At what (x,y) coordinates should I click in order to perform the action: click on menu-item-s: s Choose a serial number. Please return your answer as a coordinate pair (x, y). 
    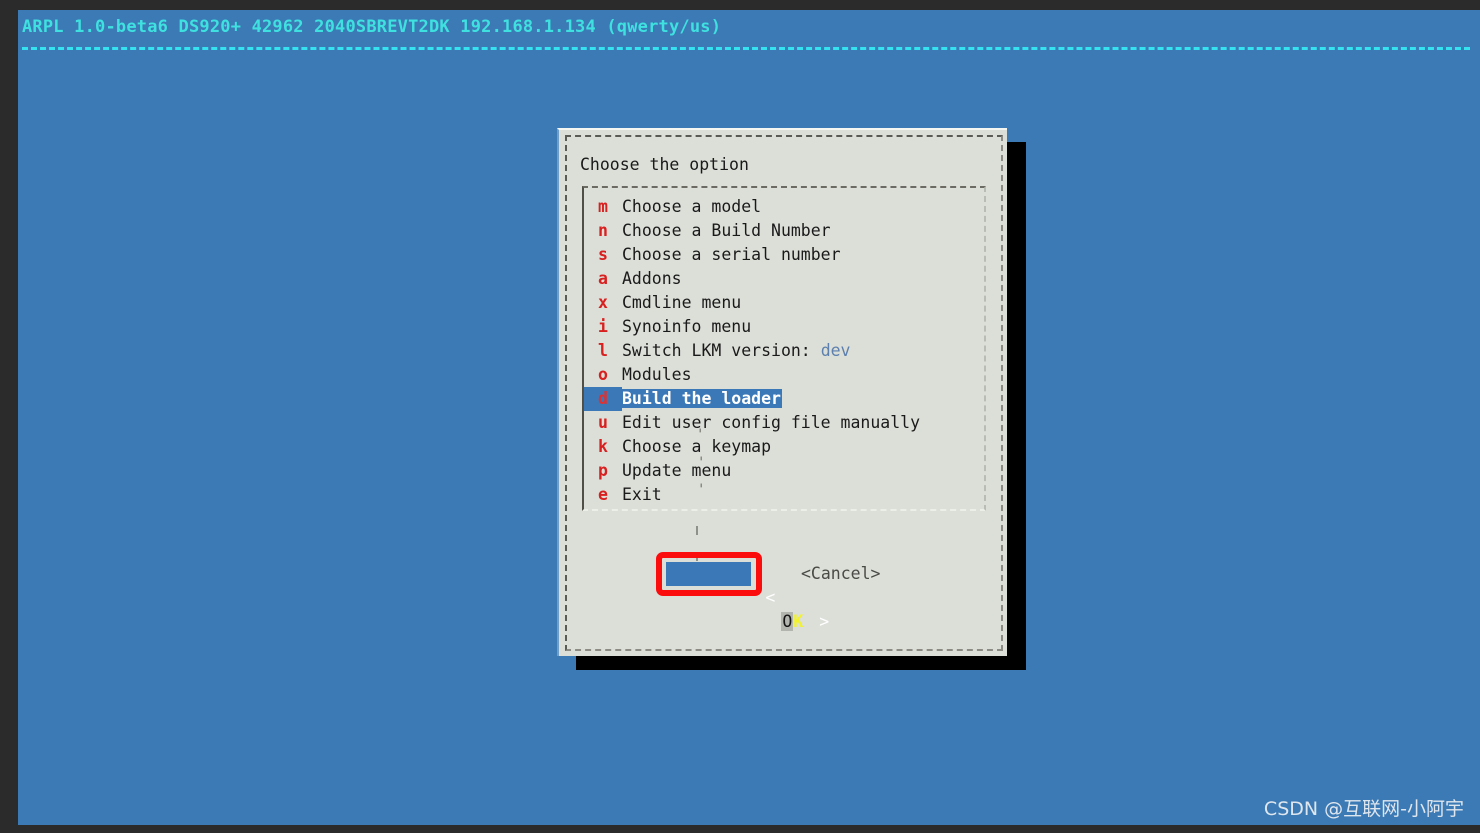
    Looking at the image, I should click on (784, 255).